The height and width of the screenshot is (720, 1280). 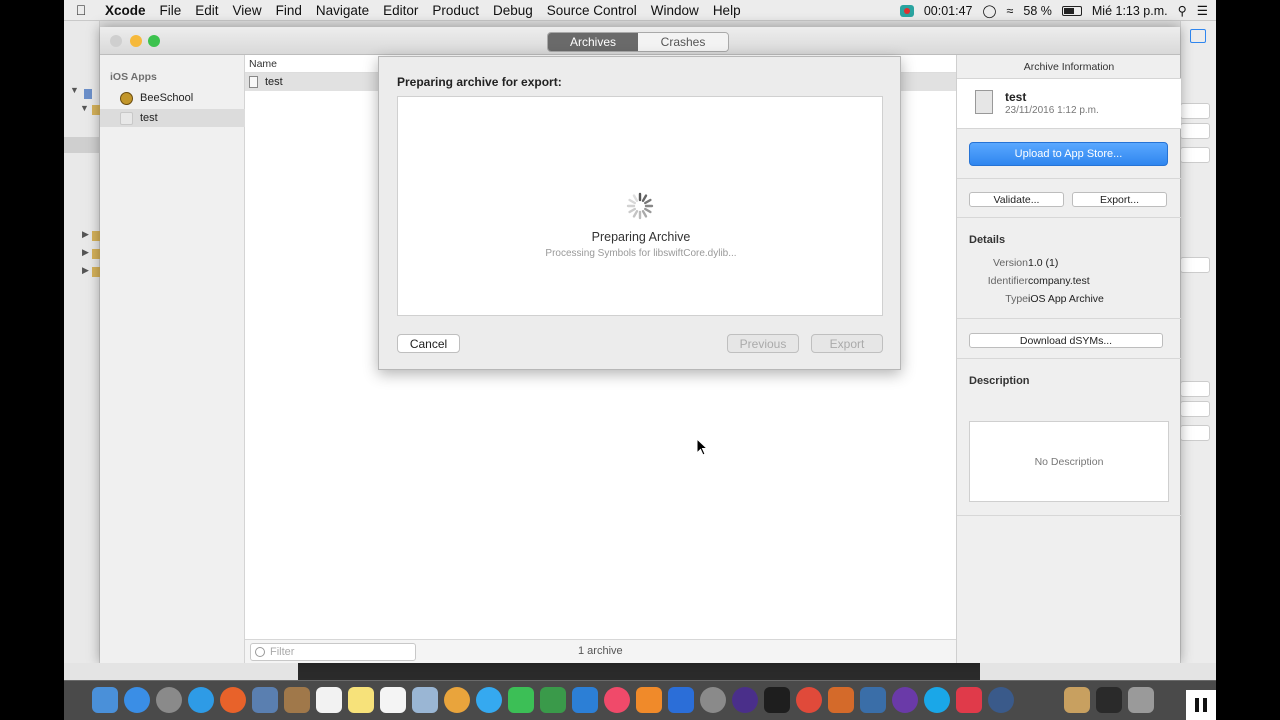 What do you see at coordinates (1016, 299) in the screenshot?
I see `detail-key: Type` at bounding box center [1016, 299].